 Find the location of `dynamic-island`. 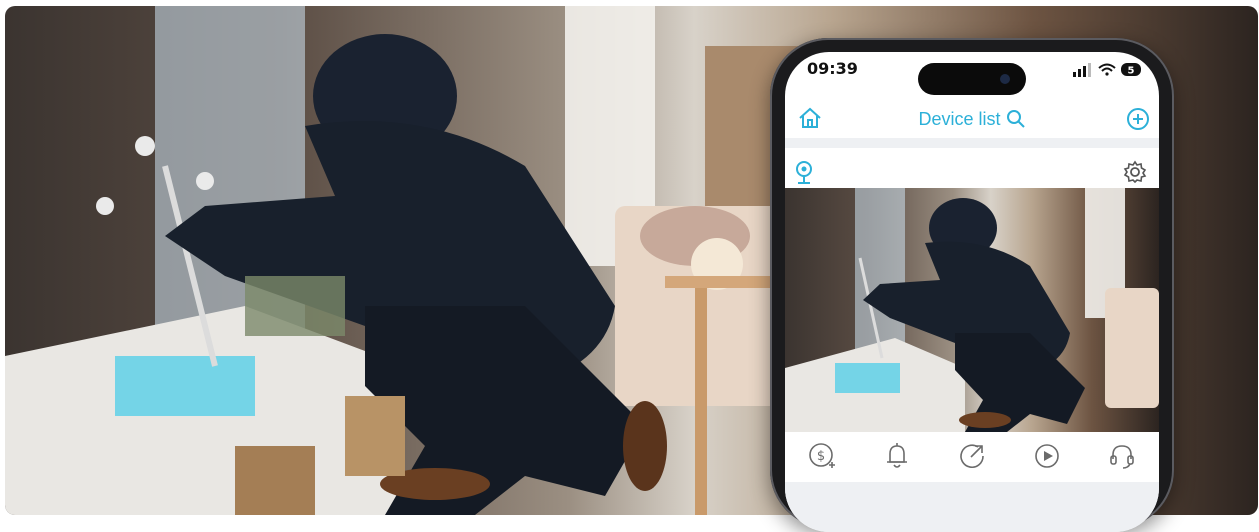

dynamic-island is located at coordinates (972, 79).